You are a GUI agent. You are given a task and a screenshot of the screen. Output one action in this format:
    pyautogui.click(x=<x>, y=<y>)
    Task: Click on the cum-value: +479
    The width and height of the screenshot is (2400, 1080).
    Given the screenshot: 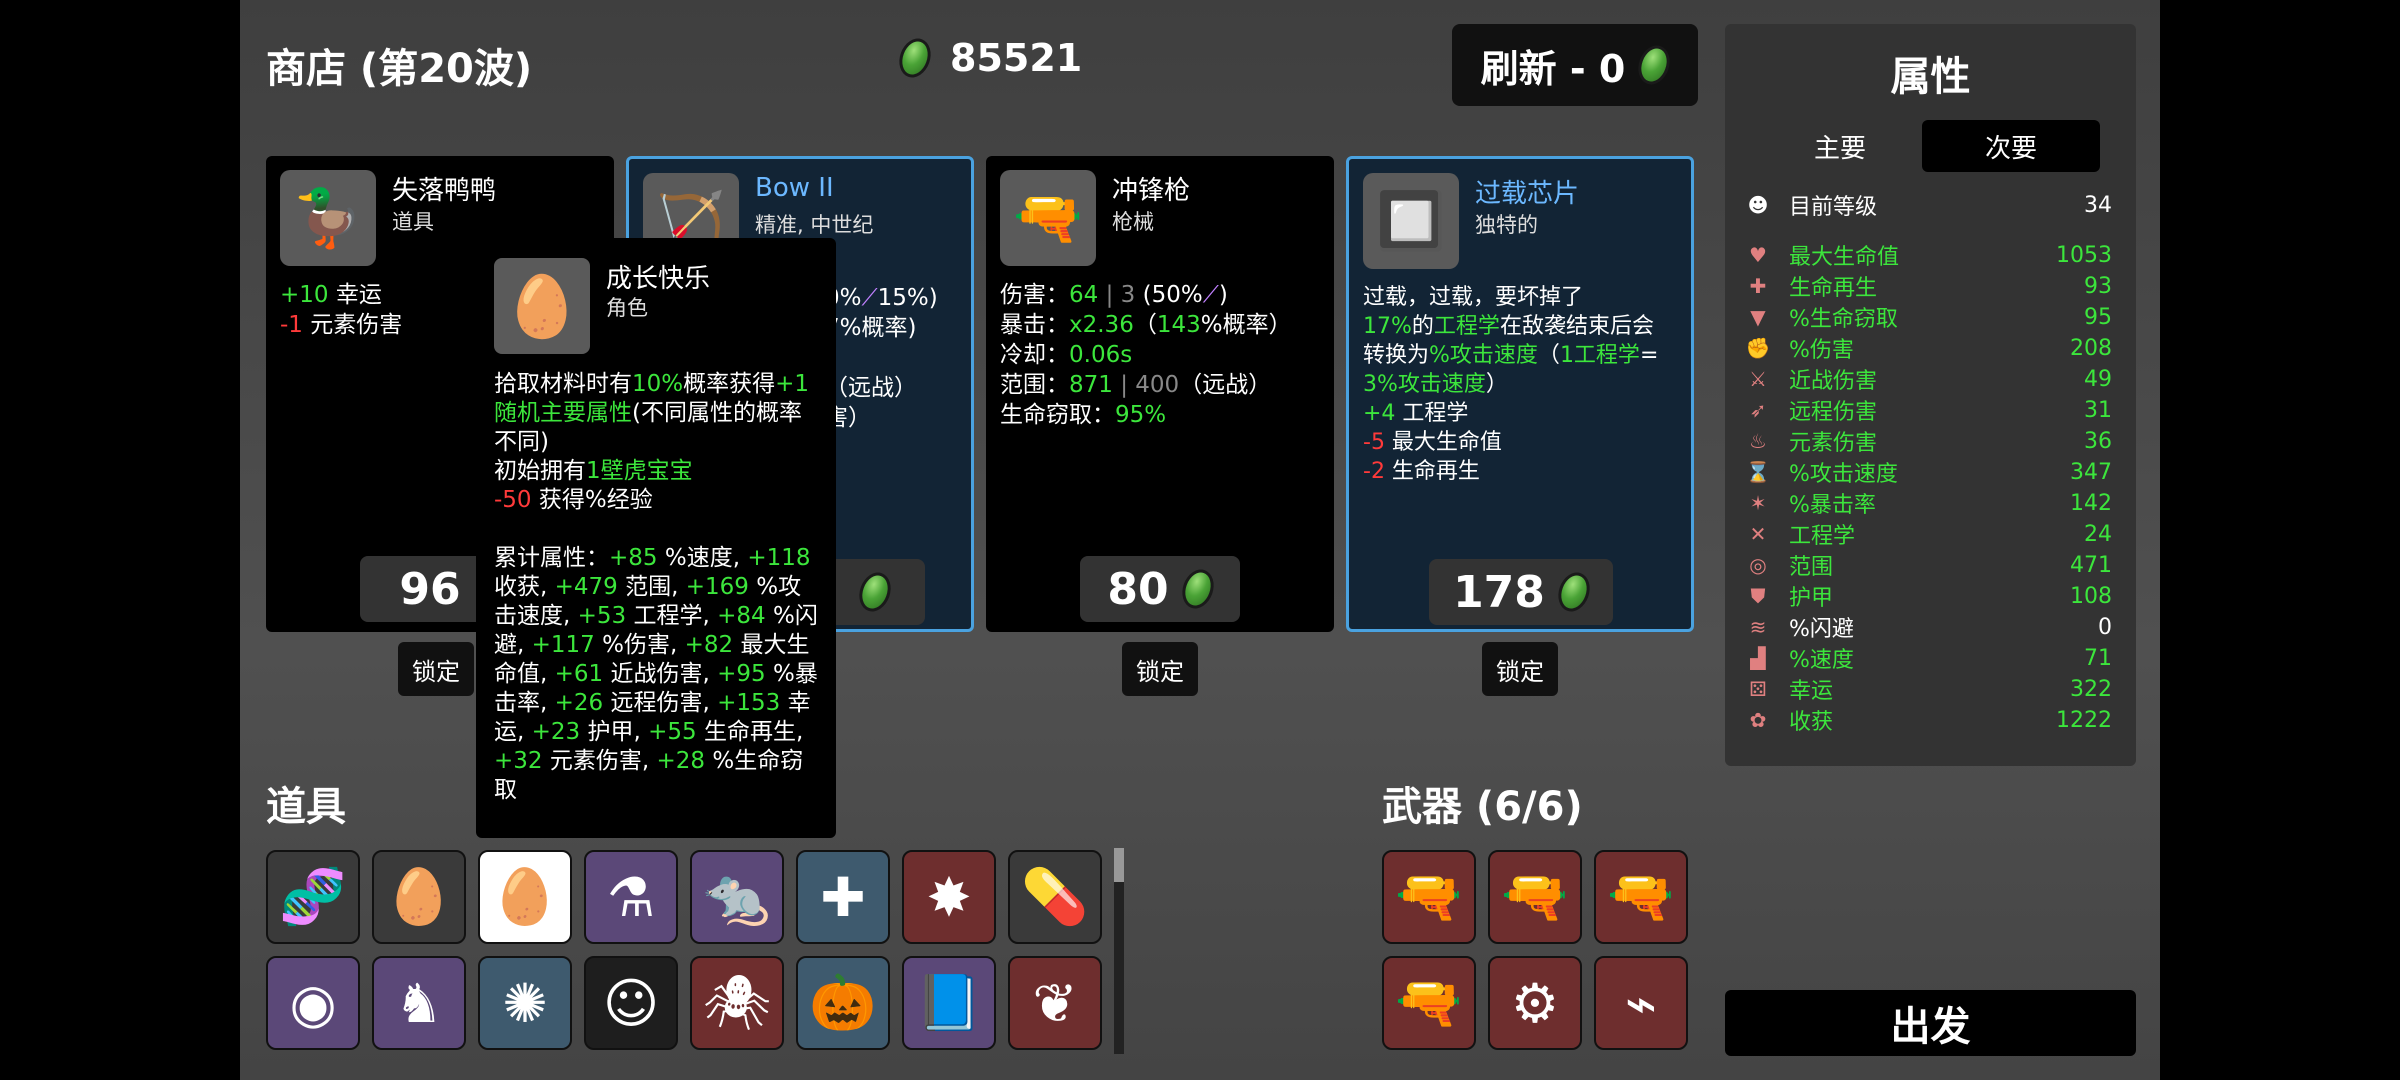 What is the action you would take?
    pyautogui.click(x=586, y=587)
    